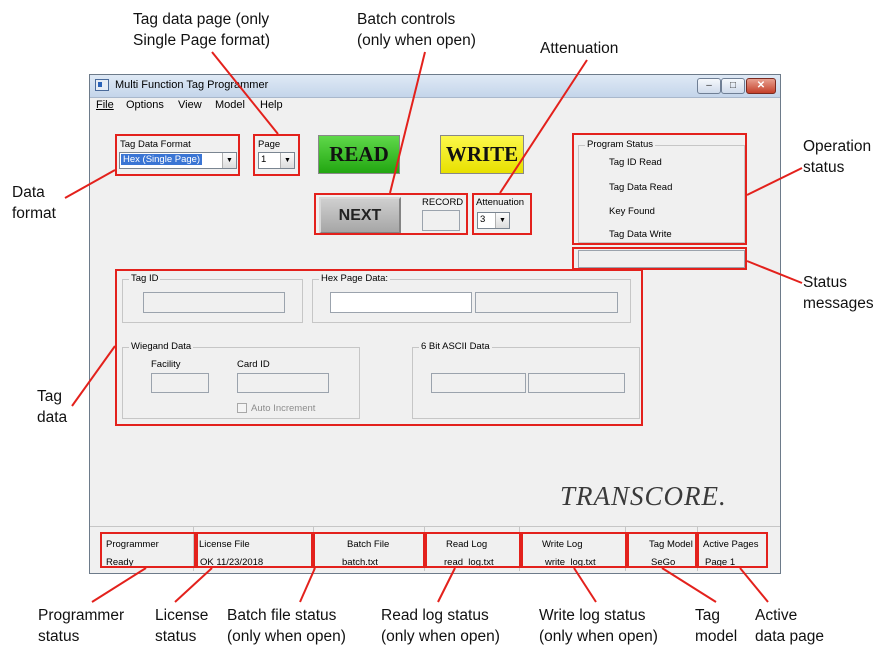 The width and height of the screenshot is (886, 651). Describe the element at coordinates (733, 86) in the screenshot. I see `maximize-button: □` at that location.